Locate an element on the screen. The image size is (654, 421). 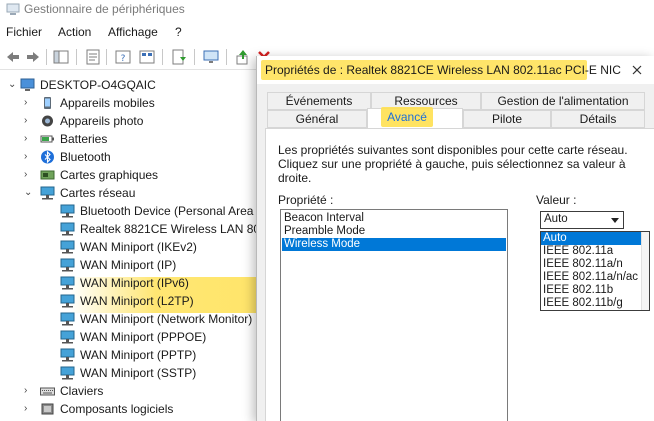
device-label: WAN Miniport (SSTP) is located at coordinates (138, 373).